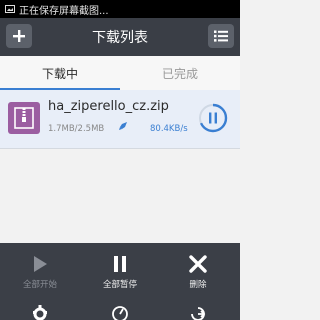  What do you see at coordinates (120, 119) in the screenshot?
I see `download-item: ha_ziperello_cz.zip 1.7MB/2.5MB 80.4KB/s` at bounding box center [120, 119].